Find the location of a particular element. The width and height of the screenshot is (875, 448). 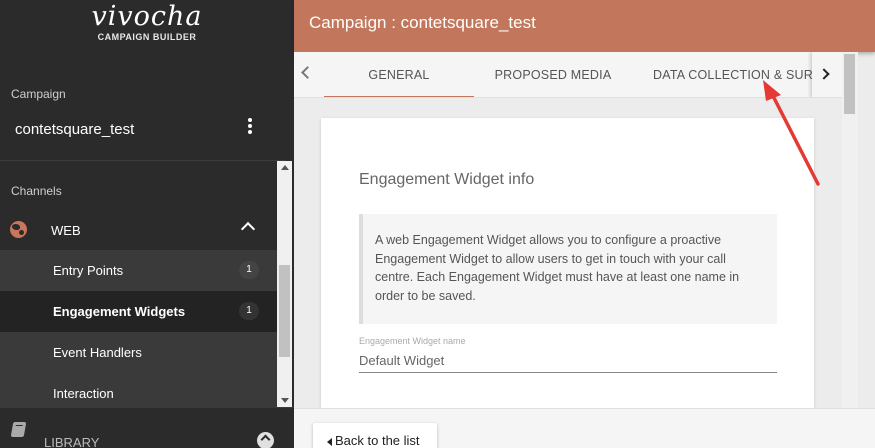

footer-bar: Back to the list is located at coordinates (584, 428).